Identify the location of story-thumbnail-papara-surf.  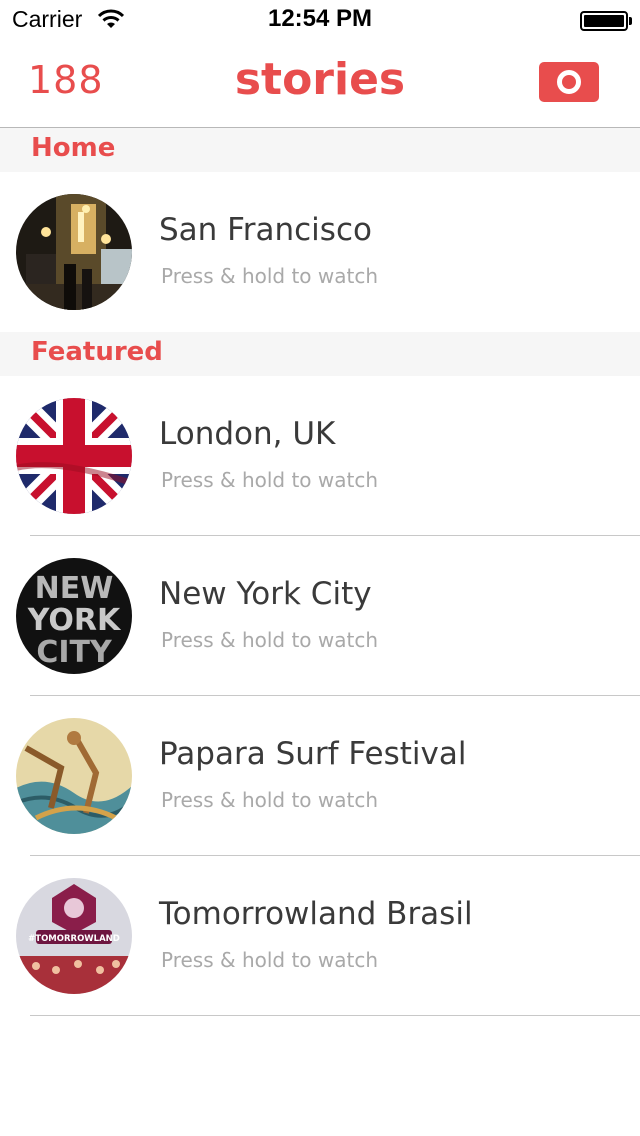
(74, 776).